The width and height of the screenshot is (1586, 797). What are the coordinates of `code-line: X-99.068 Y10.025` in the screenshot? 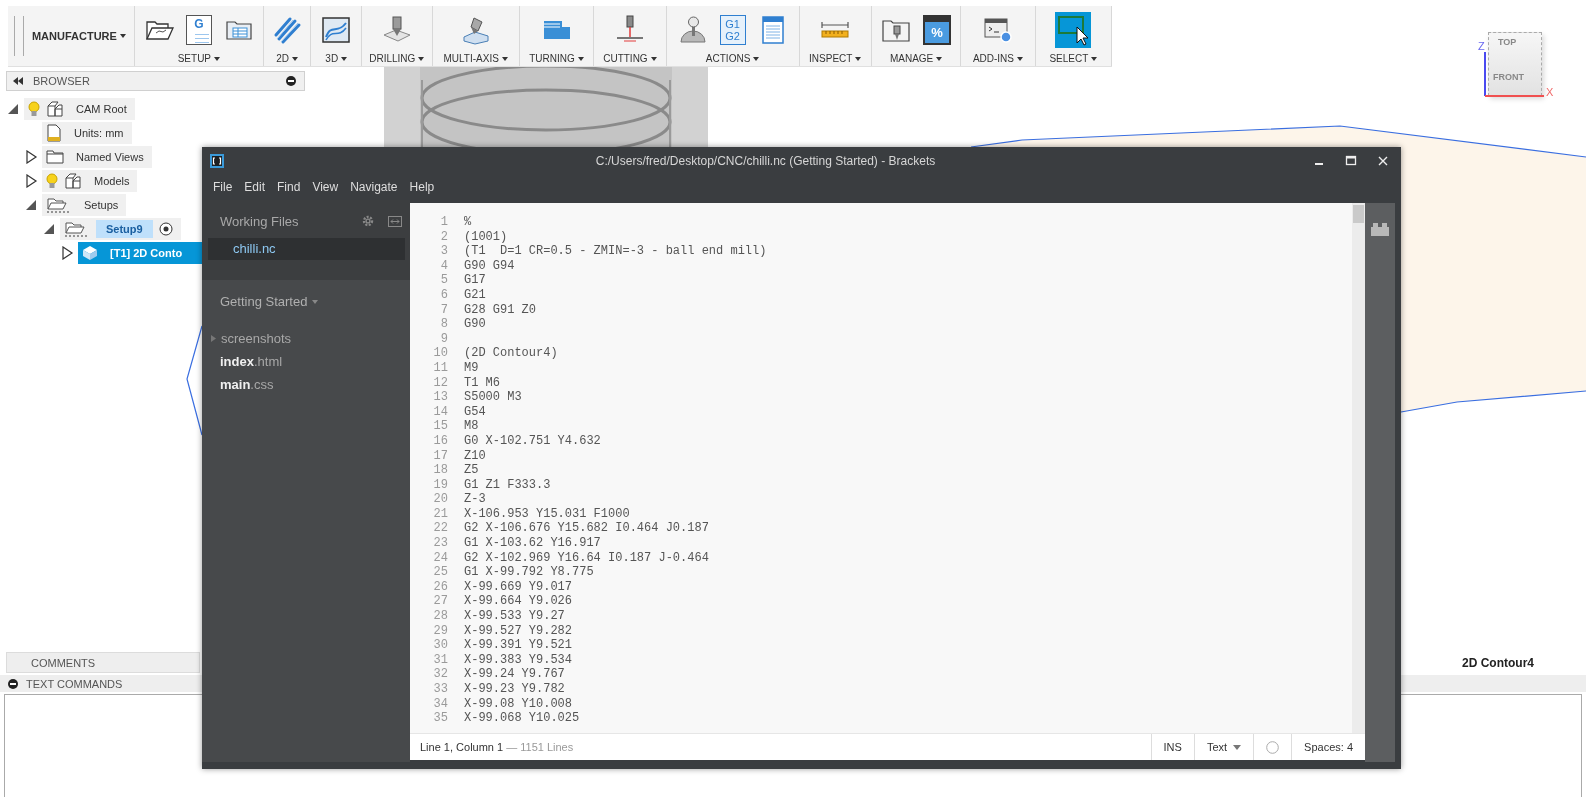 It's located at (522, 718).